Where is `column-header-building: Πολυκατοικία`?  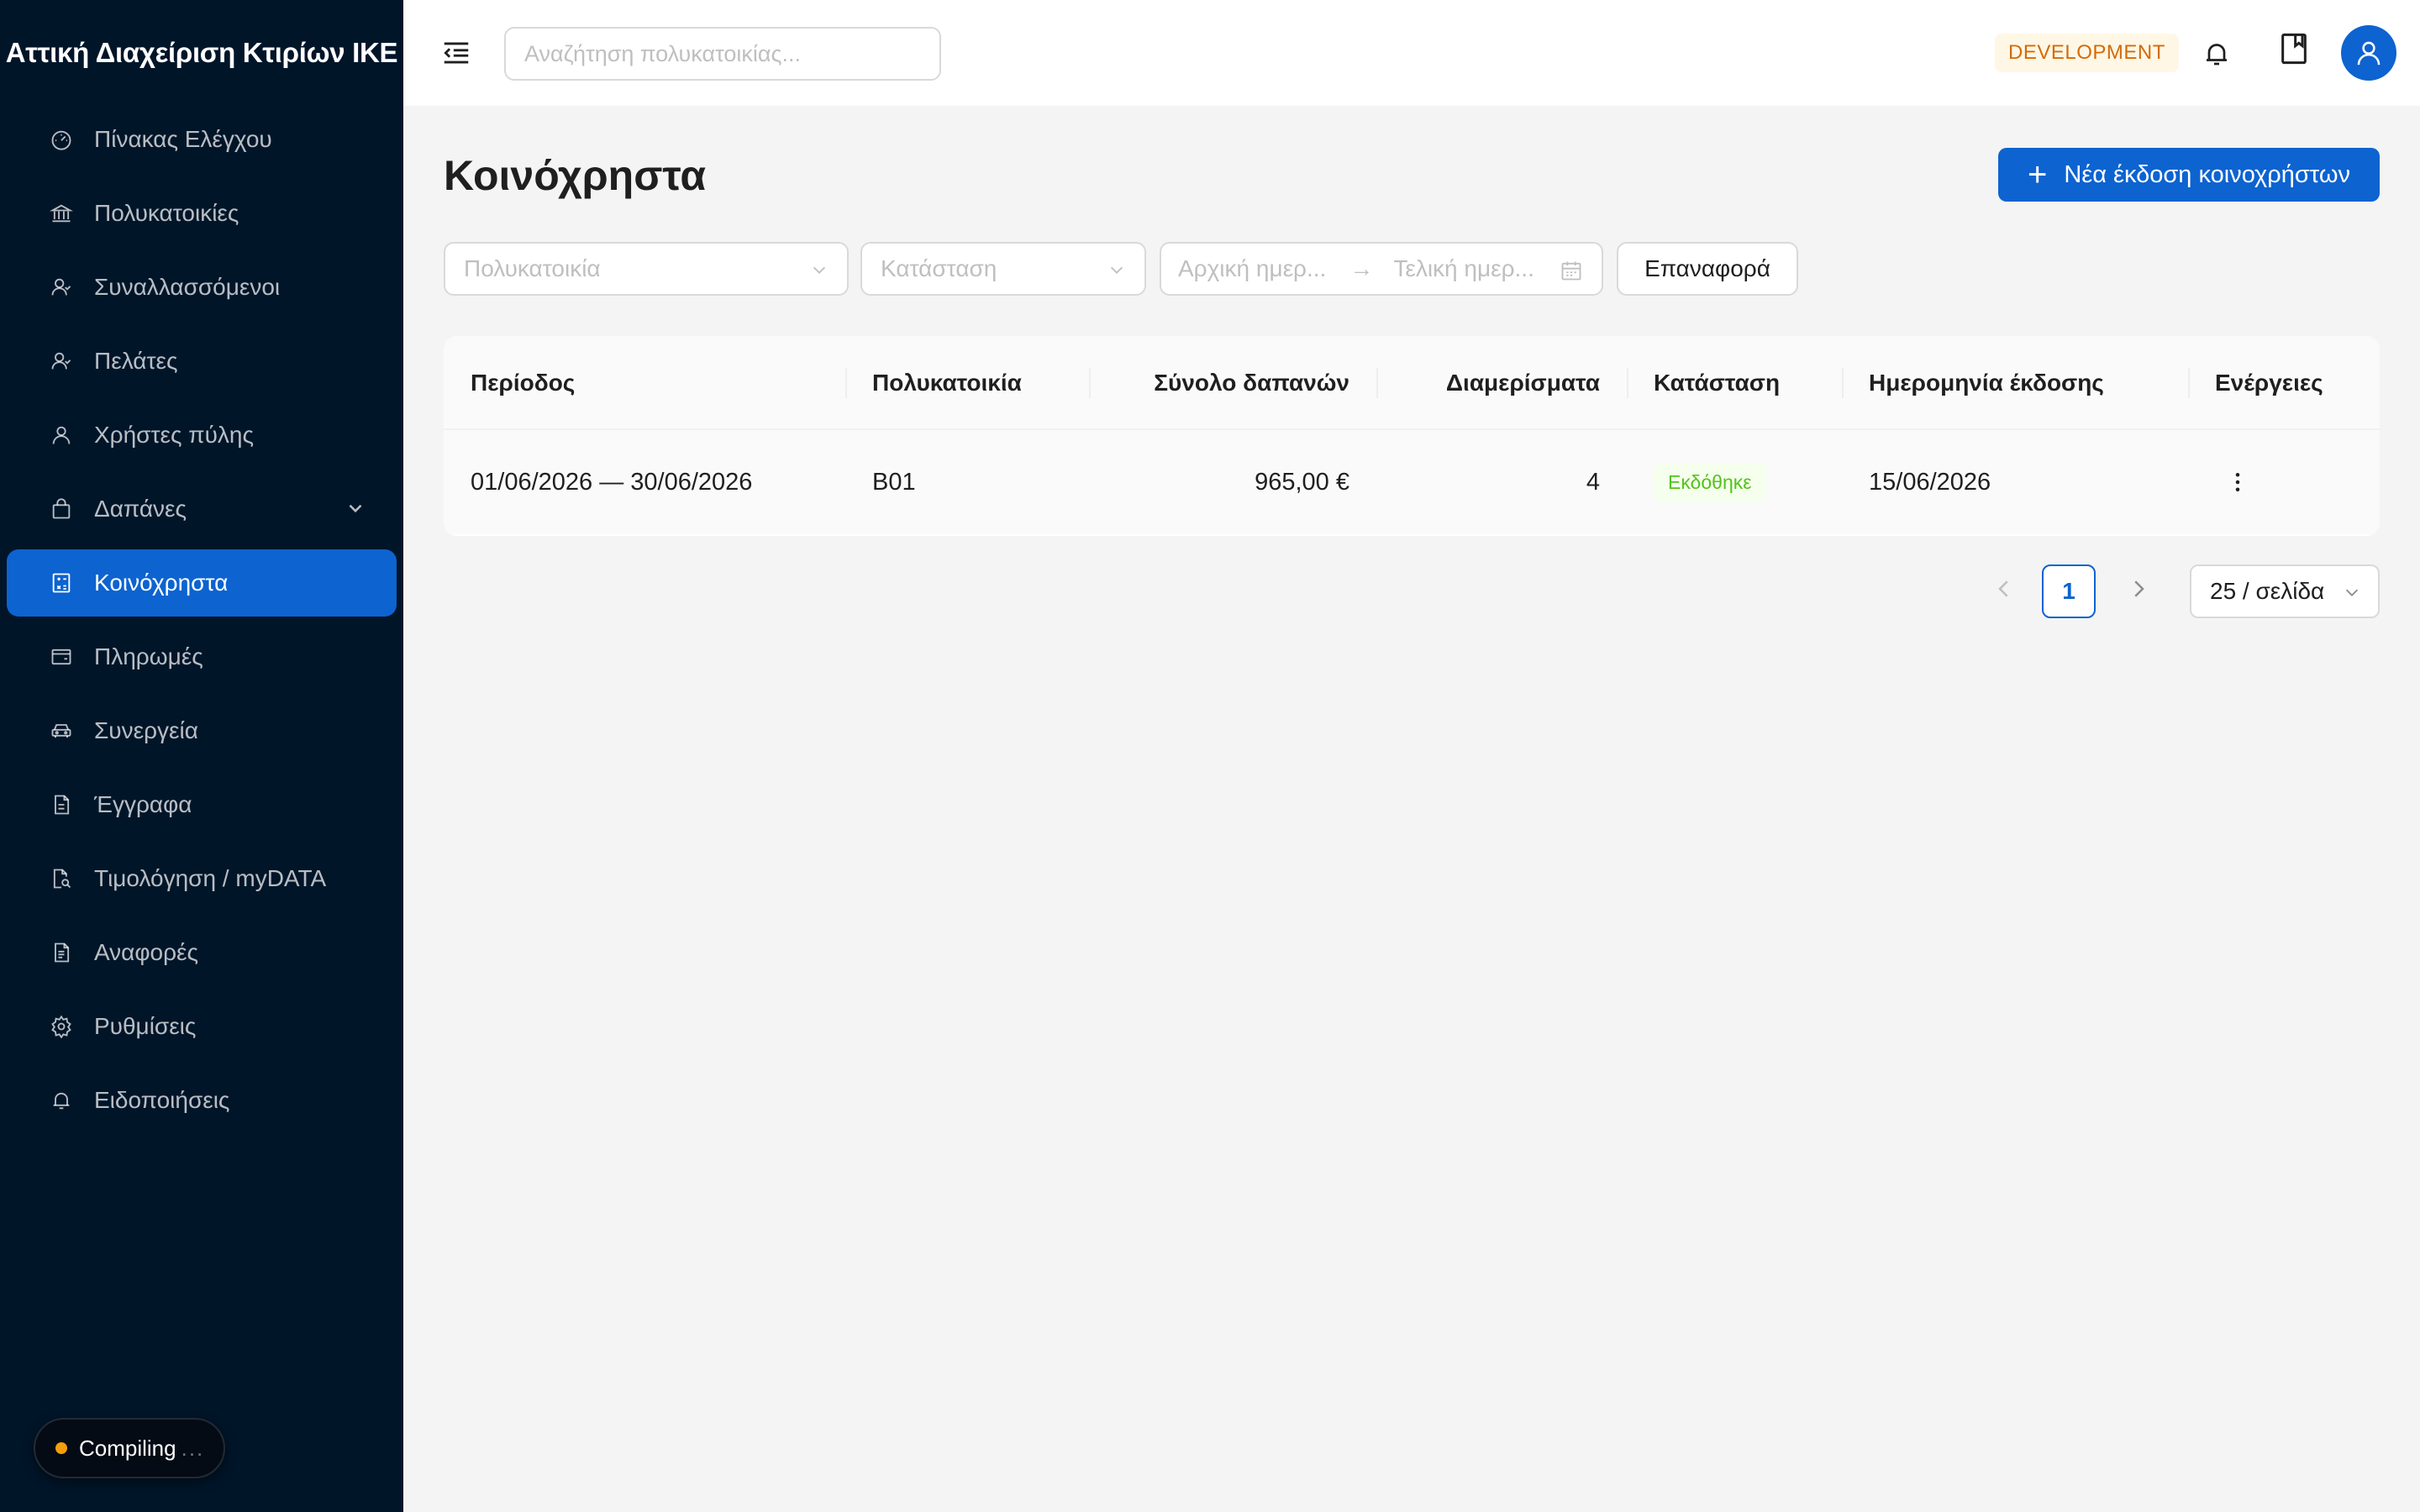 column-header-building: Πολυκατοικία is located at coordinates (967, 383).